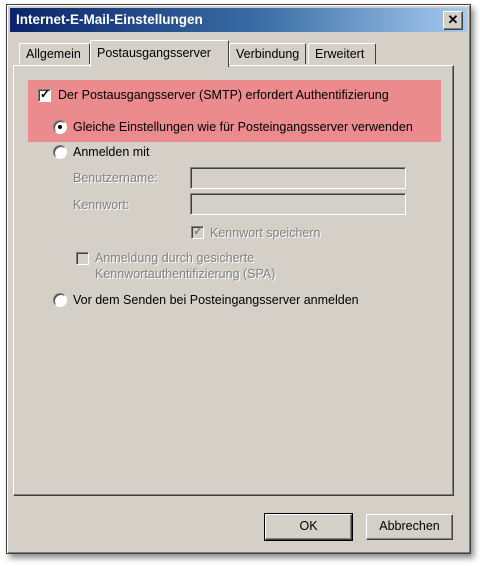  I want to click on cancel-button-label: Abbrechen, so click(409, 526).